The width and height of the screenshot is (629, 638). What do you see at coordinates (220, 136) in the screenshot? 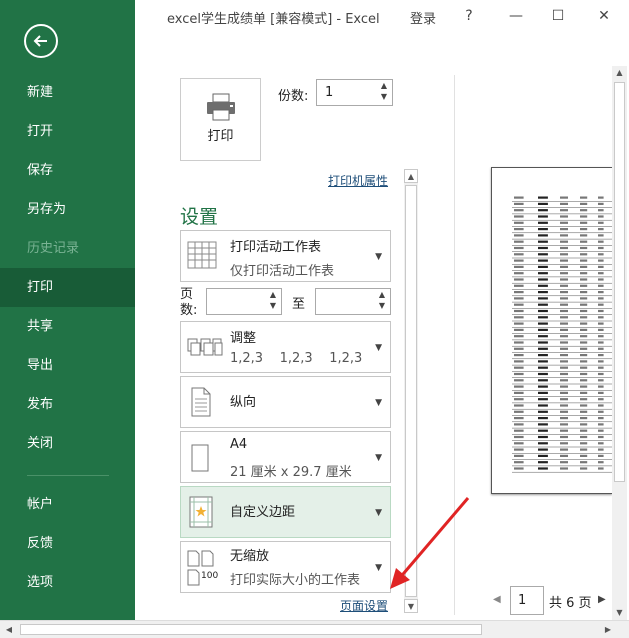
I see `print-button-label: 打印` at bounding box center [220, 136].